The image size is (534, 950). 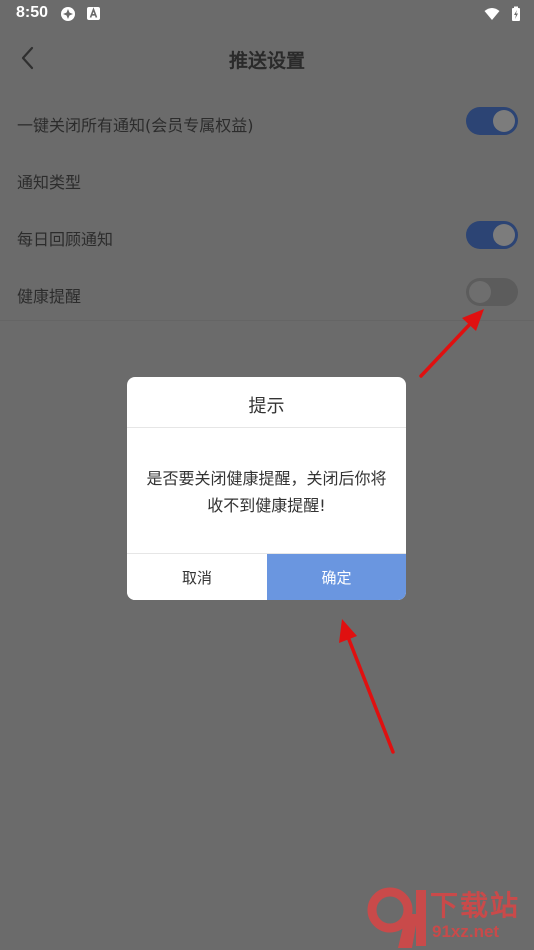 I want to click on confirm-dialog: 提示 是否要关闭健康提醒，关闭后你将 收不到健康提醒! 取消 确定, so click(x=266, y=488).